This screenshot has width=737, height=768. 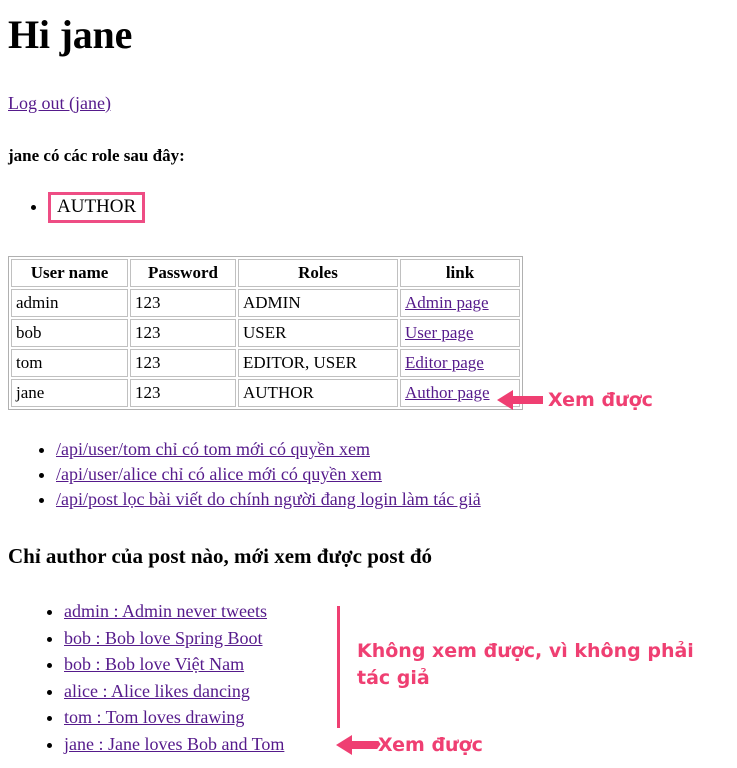 What do you see at coordinates (460, 273) in the screenshot?
I see `column-header-link: link` at bounding box center [460, 273].